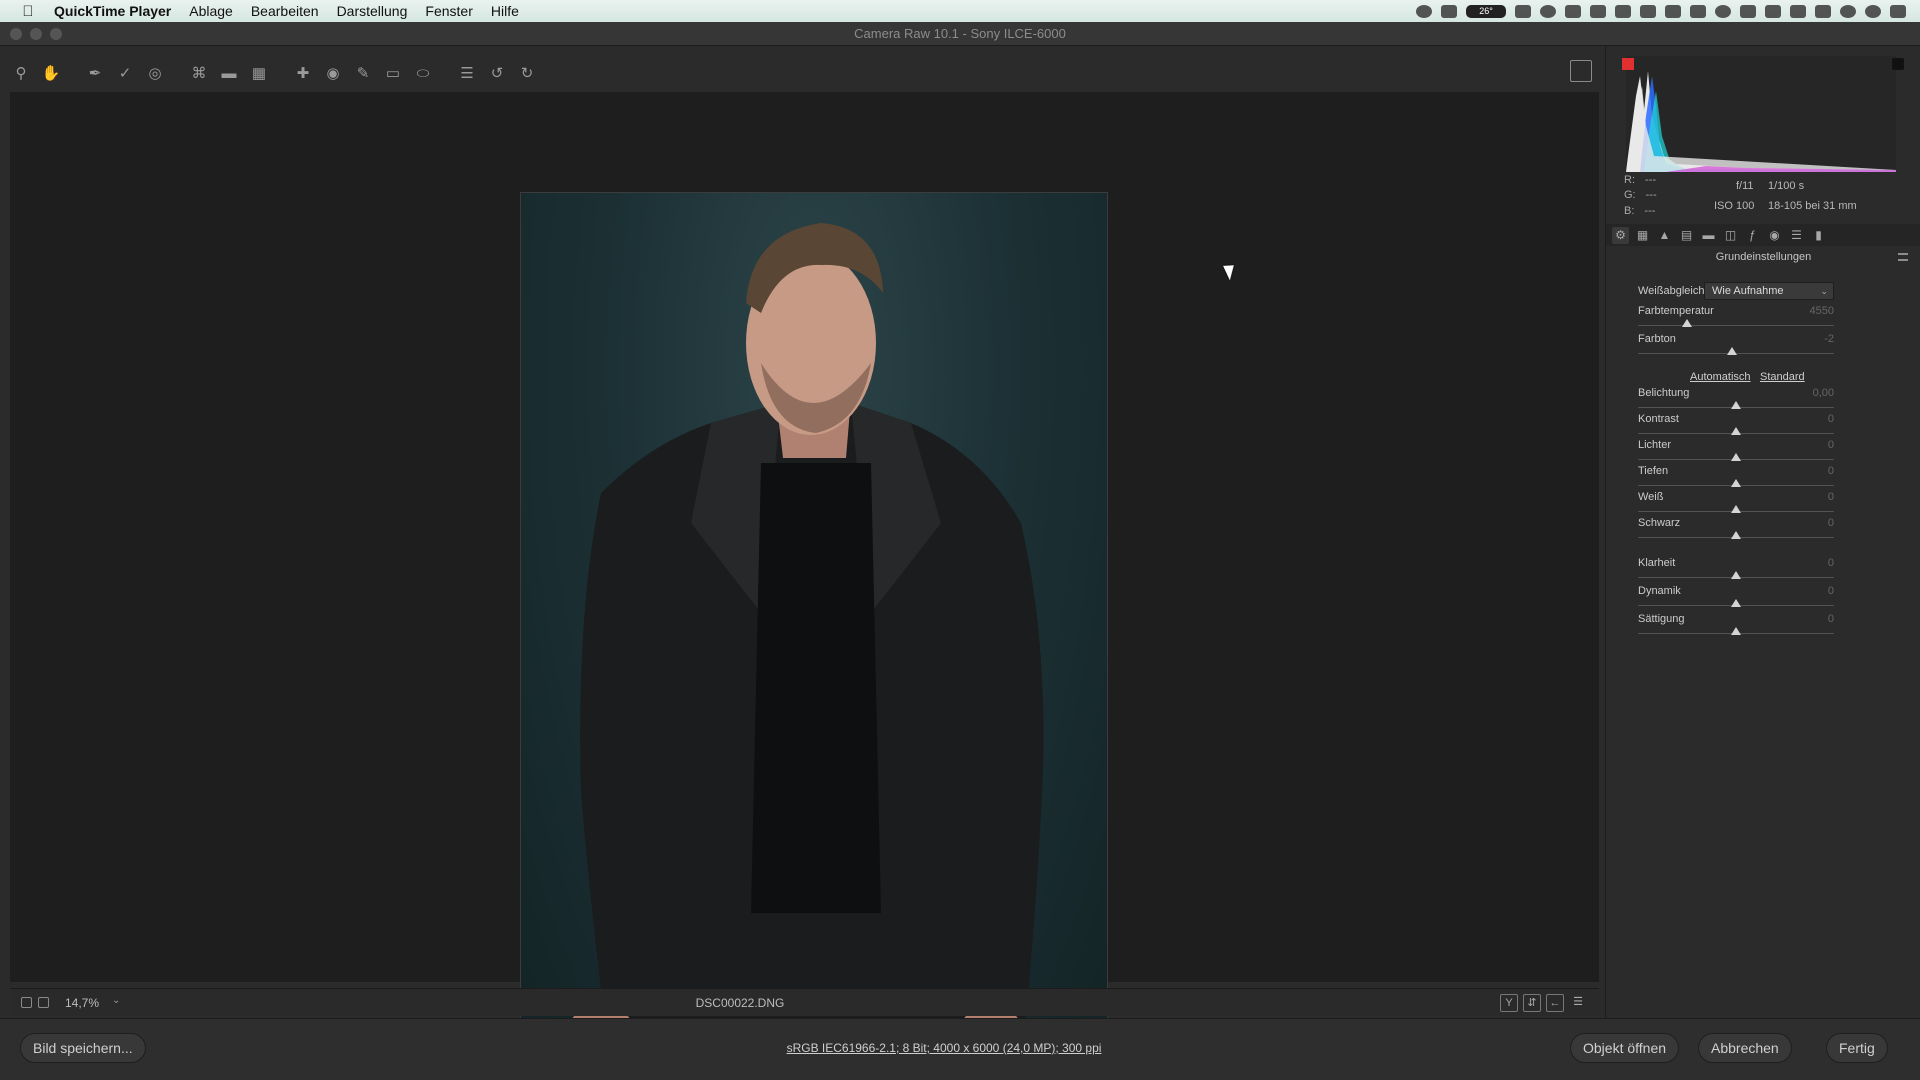  Describe the element at coordinates (1736, 457) in the screenshot. I see `slider-thumb-lichter` at that location.